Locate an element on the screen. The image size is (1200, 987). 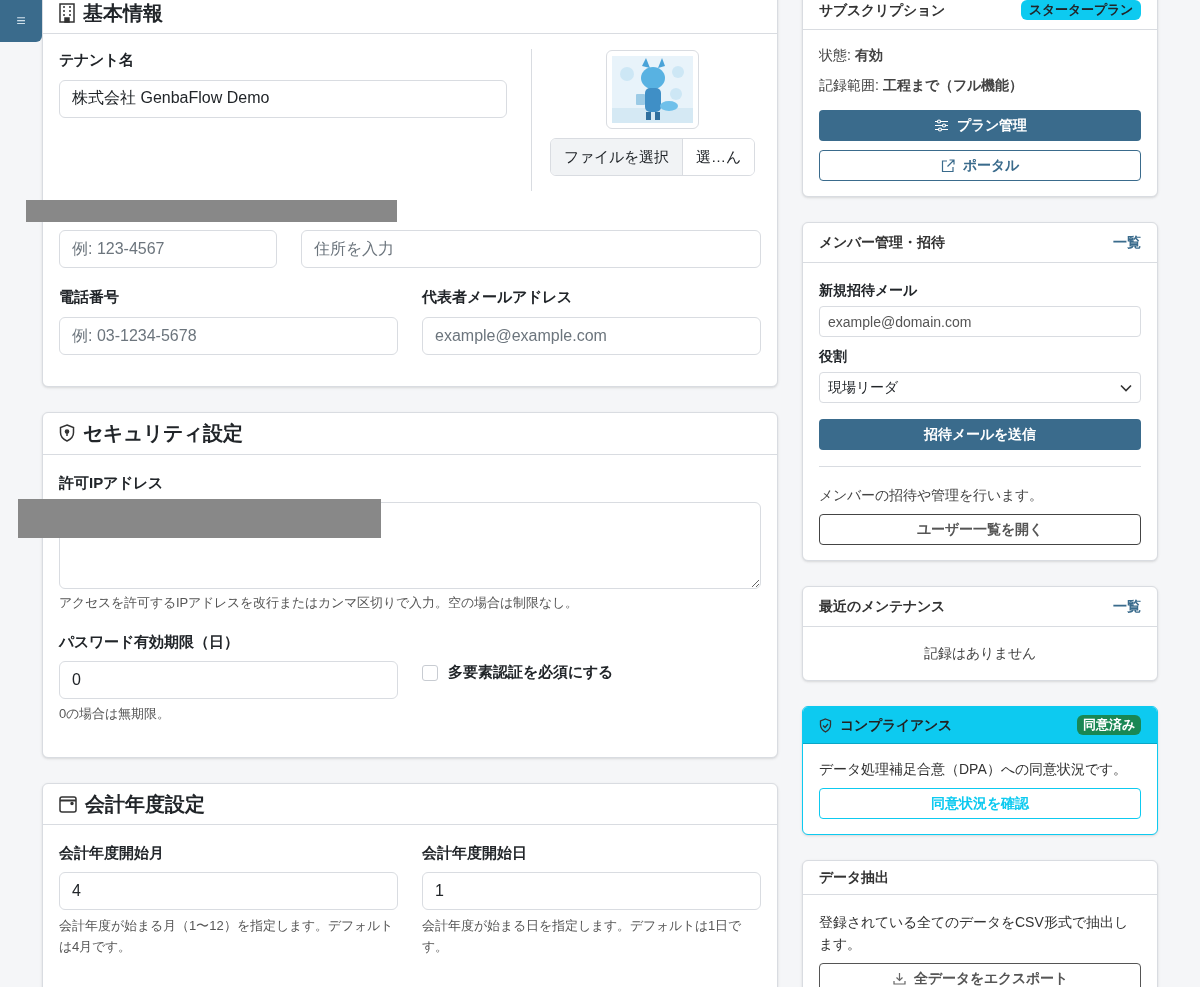
field-label: テナント名 is located at coordinates (97, 60).